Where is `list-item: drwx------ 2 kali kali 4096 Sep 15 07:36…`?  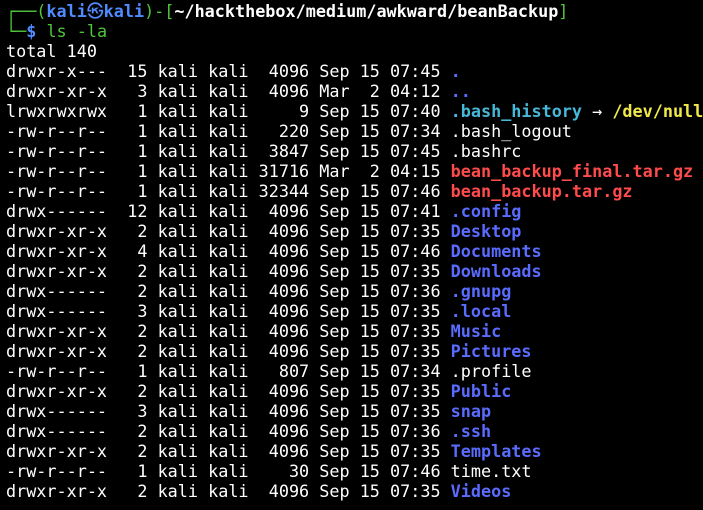 list-item: drwx------ 2 kali kali 4096 Sep 15 07:36… is located at coordinates (351, 431).